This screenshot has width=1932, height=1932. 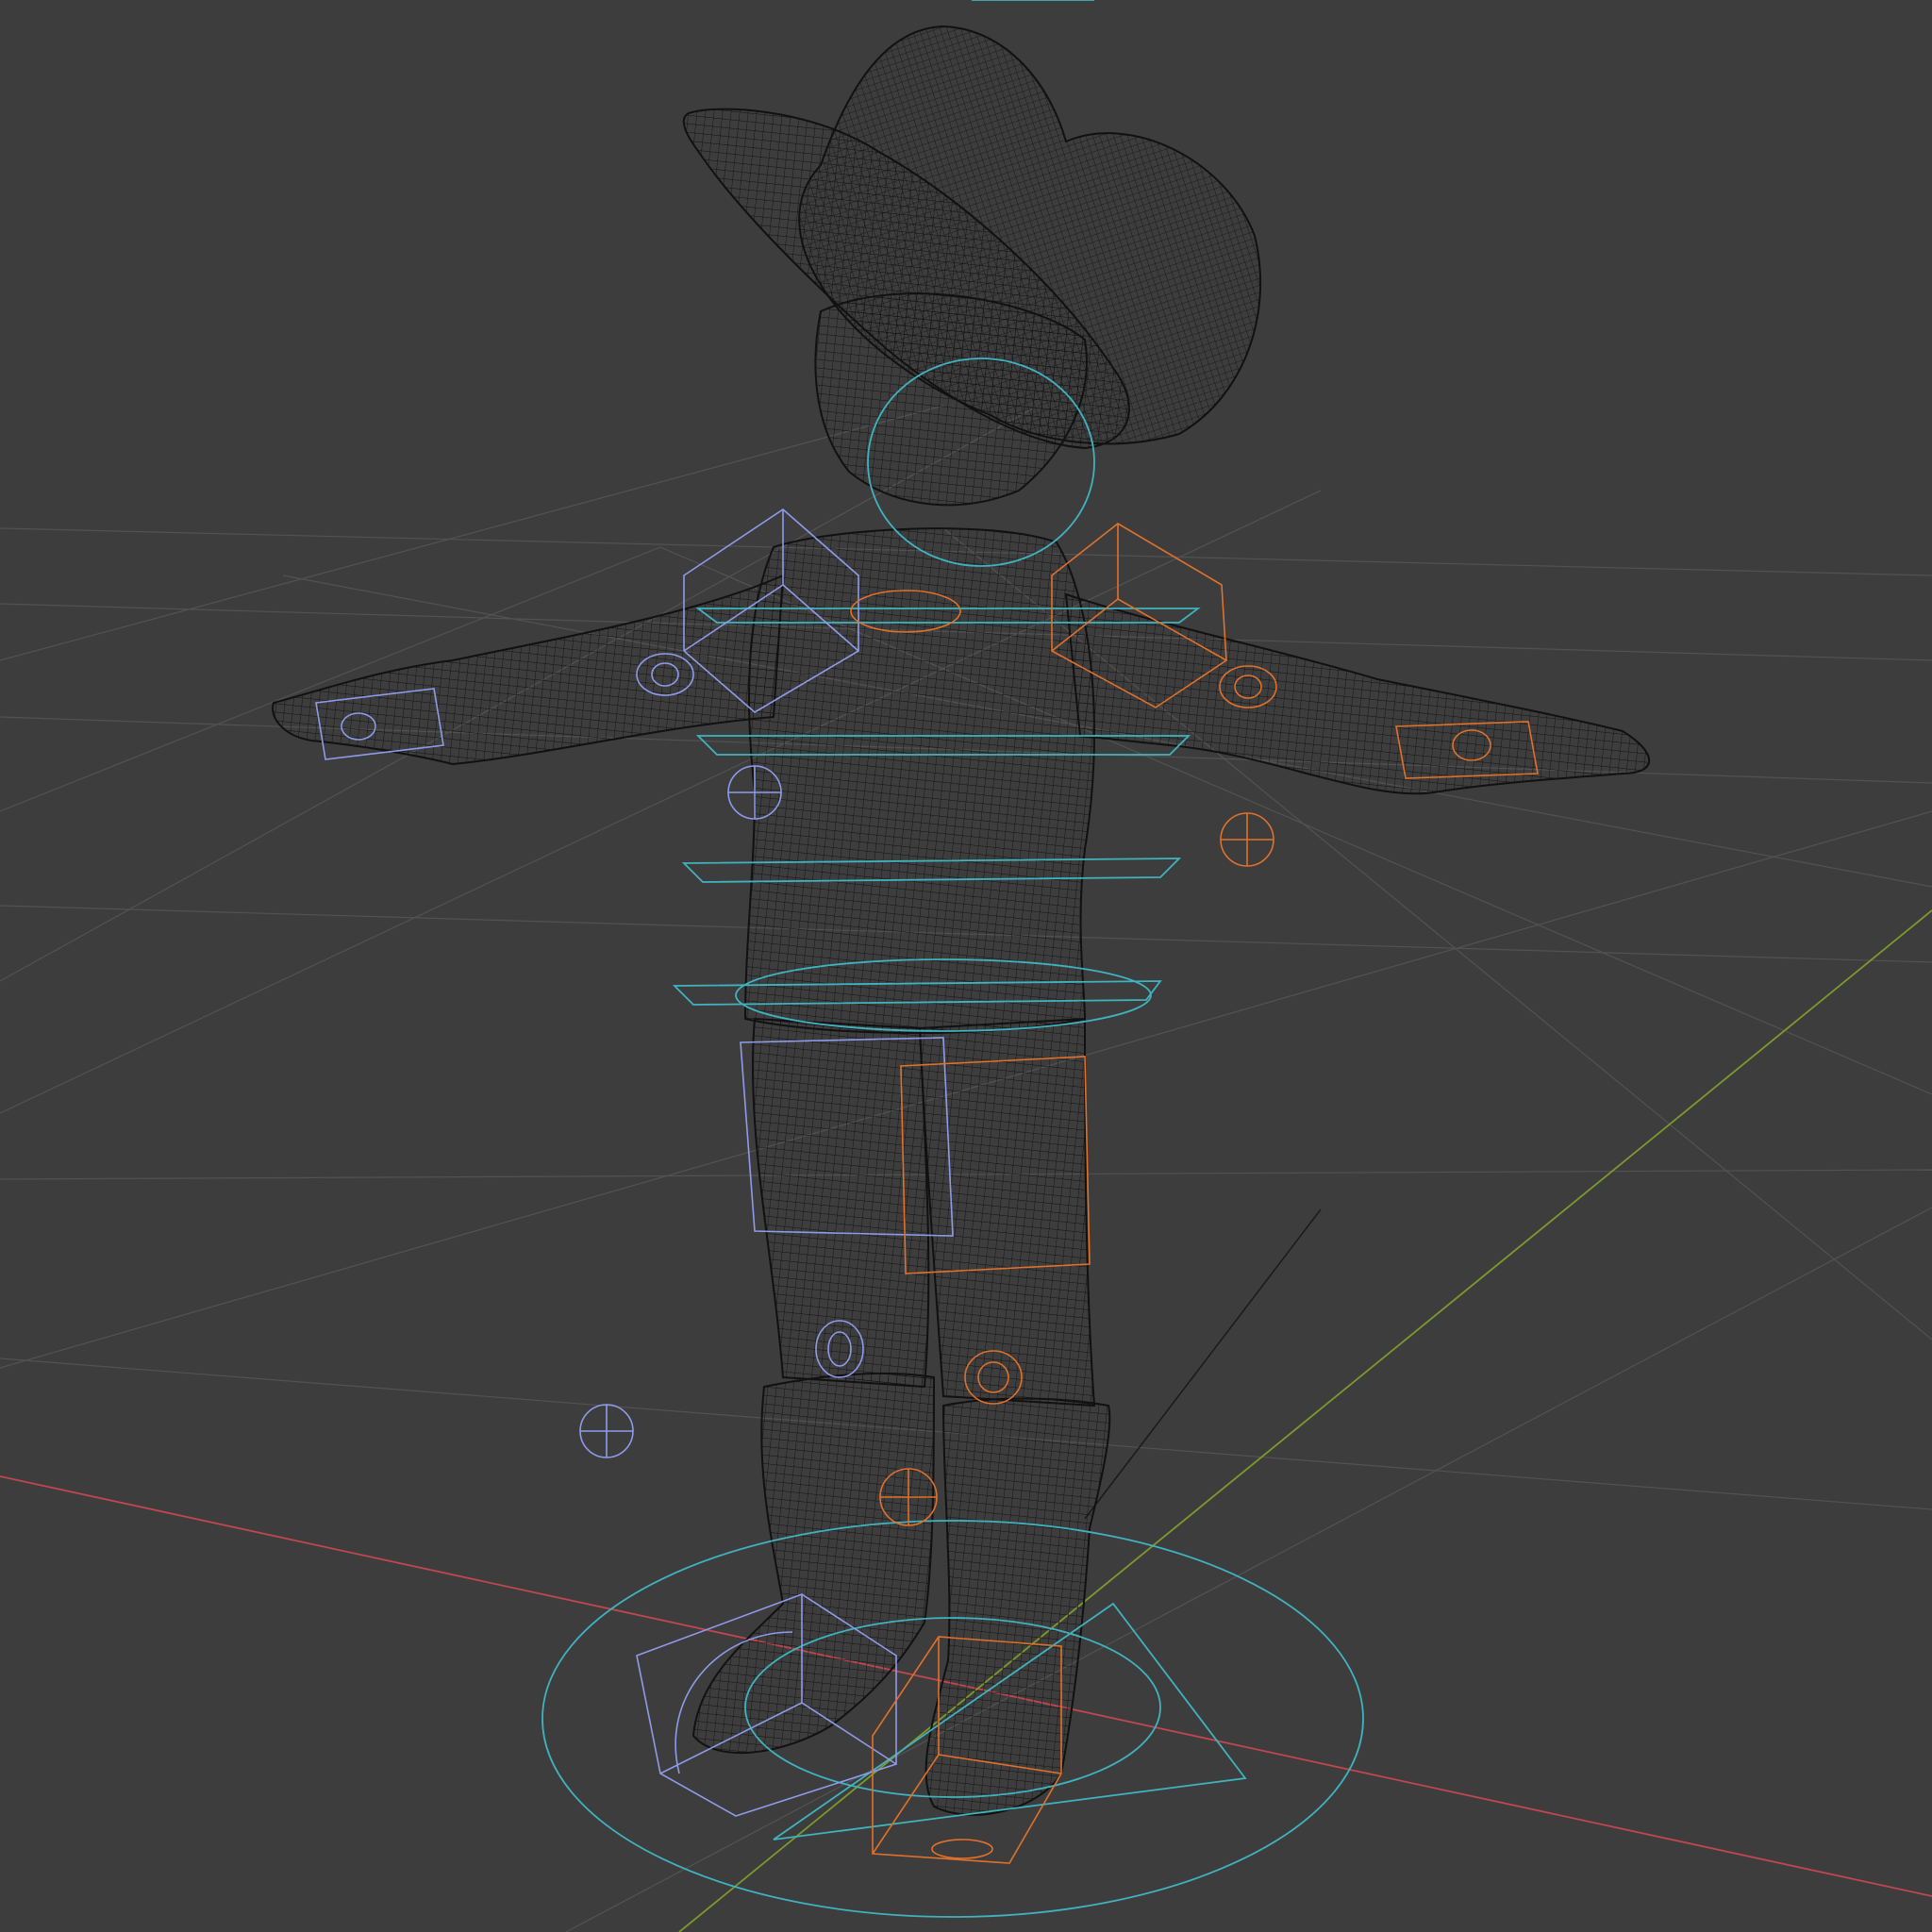 I want to click on left-boot, so click(x=813, y=1564).